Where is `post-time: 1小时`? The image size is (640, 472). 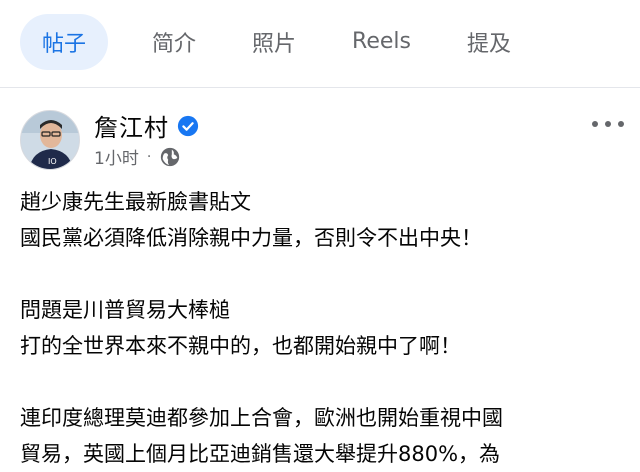
post-time: 1小时 is located at coordinates (116, 156).